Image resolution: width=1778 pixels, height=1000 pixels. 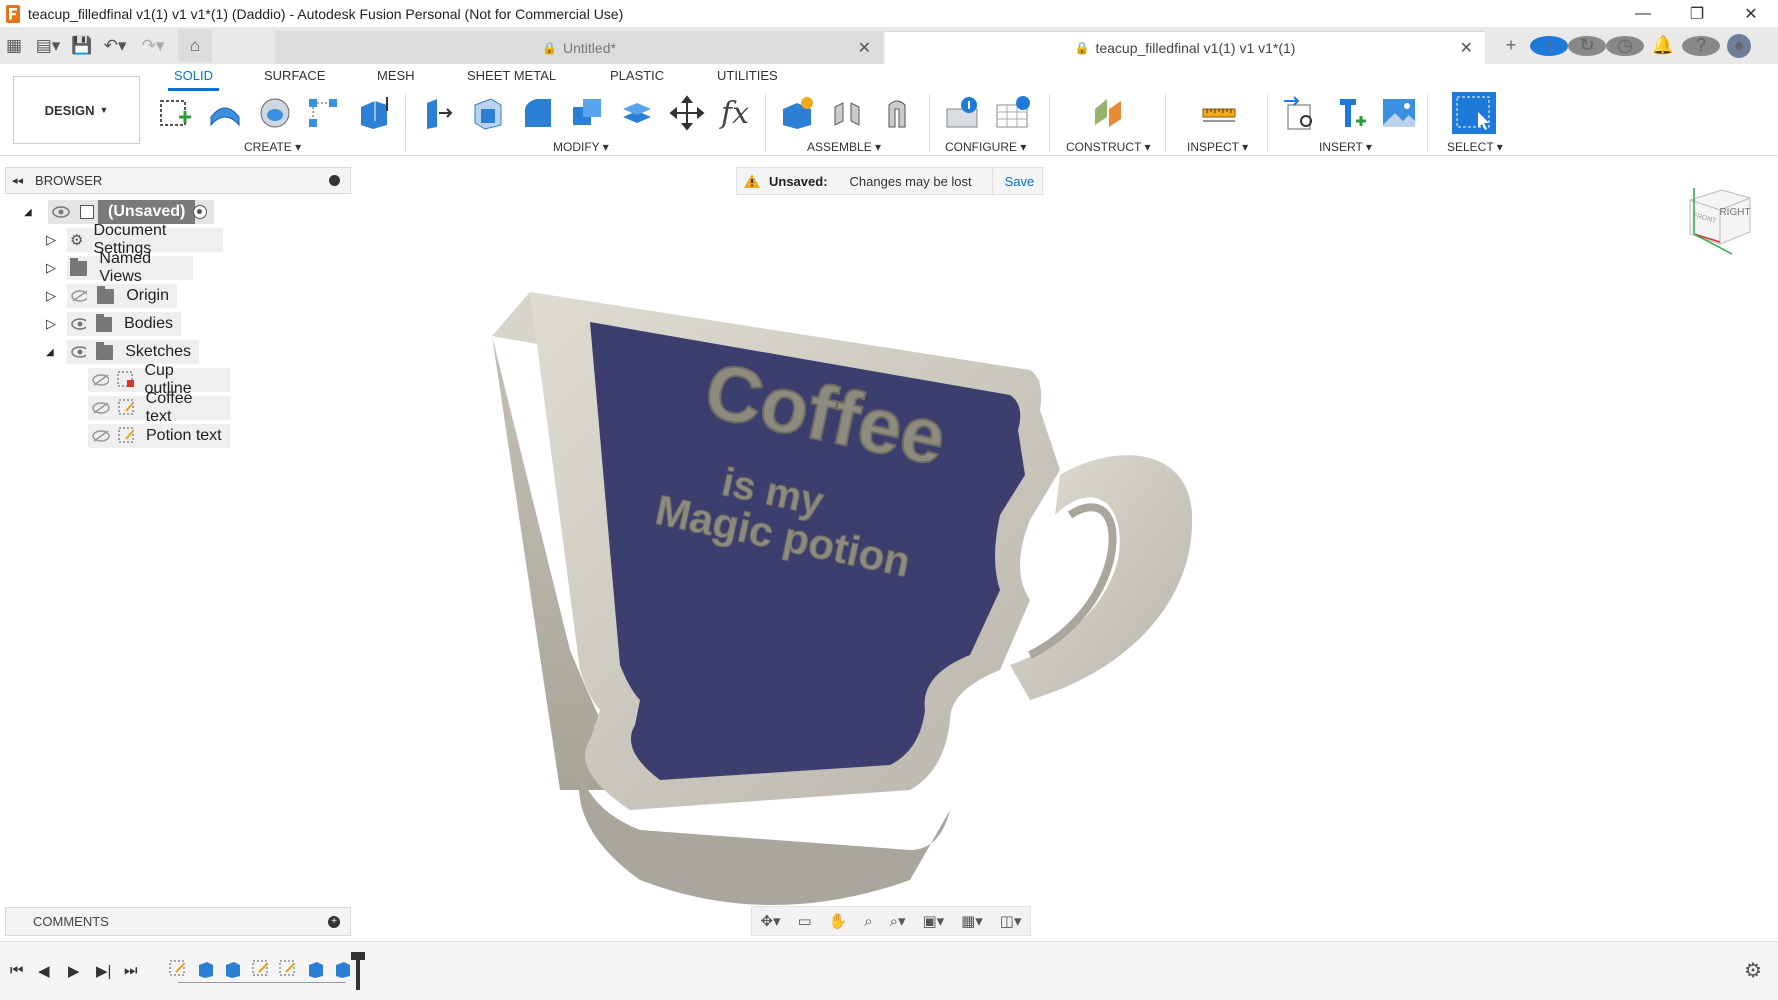 What do you see at coordinates (1663, 45) in the screenshot?
I see `notifications-bell-icon: 🔔` at bounding box center [1663, 45].